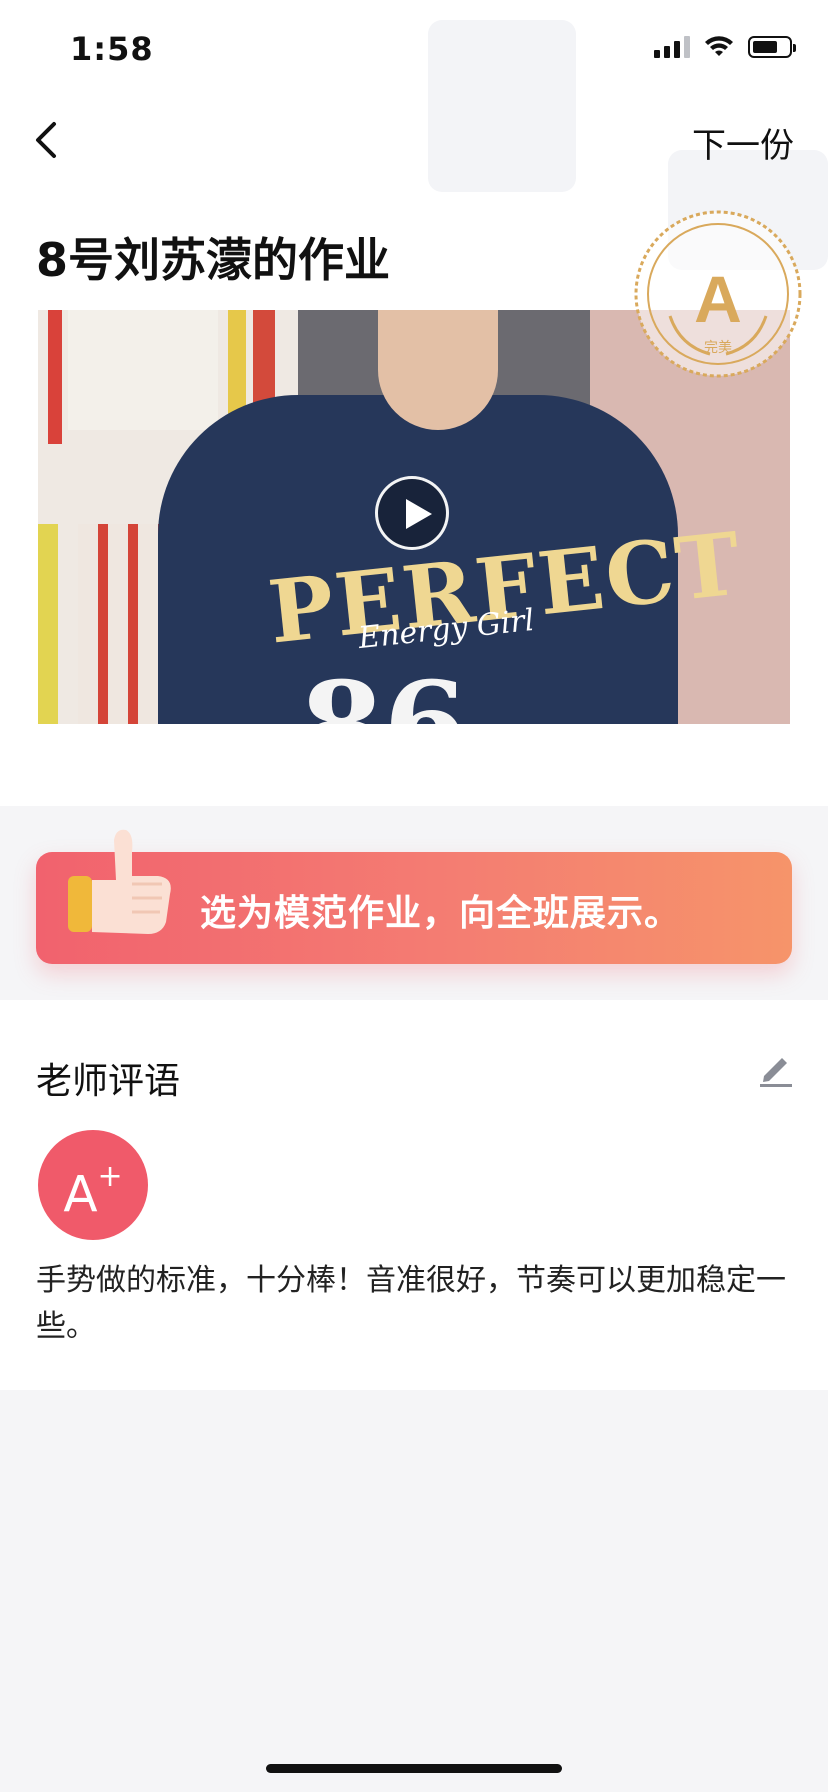 This screenshot has width=828, height=1792. I want to click on page-title: 8号刘苏濛的作业, so click(213, 260).